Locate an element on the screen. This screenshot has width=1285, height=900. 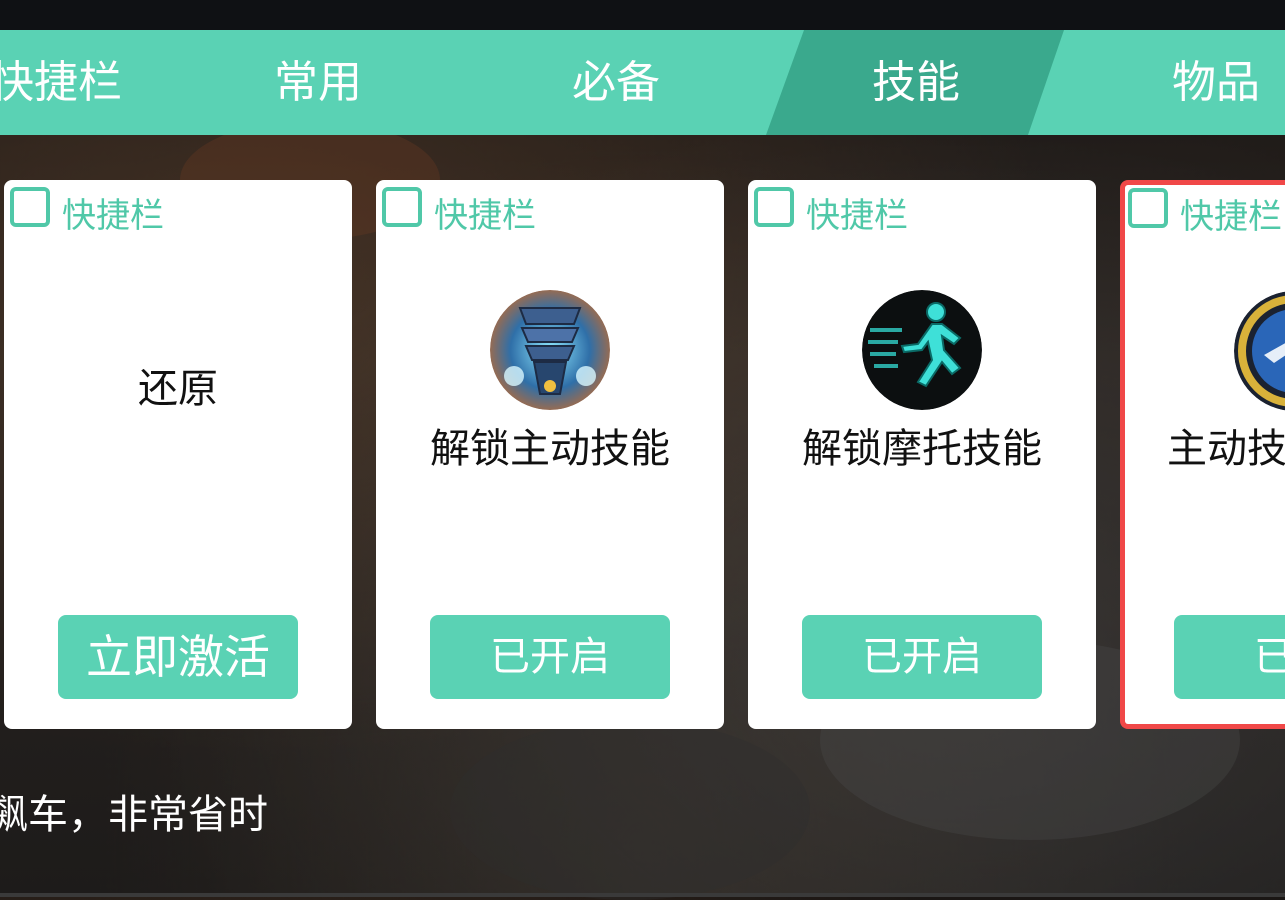
category-tab-bar: 快捷栏 常用 必备 技能 物品 is located at coordinates (642, 82).